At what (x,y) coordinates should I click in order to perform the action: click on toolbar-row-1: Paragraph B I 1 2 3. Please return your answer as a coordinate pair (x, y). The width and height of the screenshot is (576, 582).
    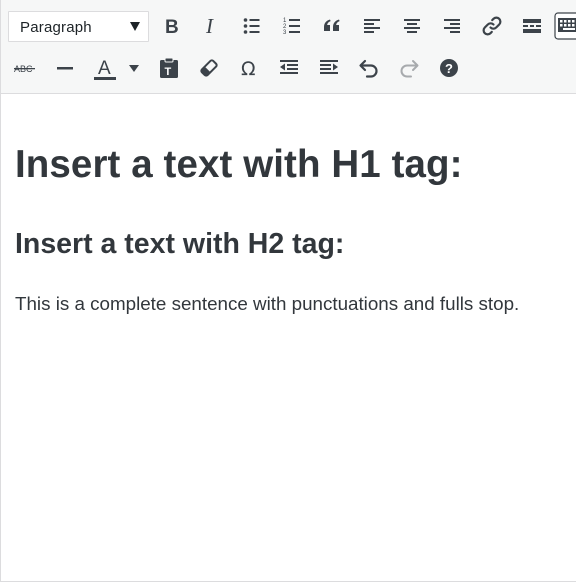
    Looking at the image, I should click on (288, 26).